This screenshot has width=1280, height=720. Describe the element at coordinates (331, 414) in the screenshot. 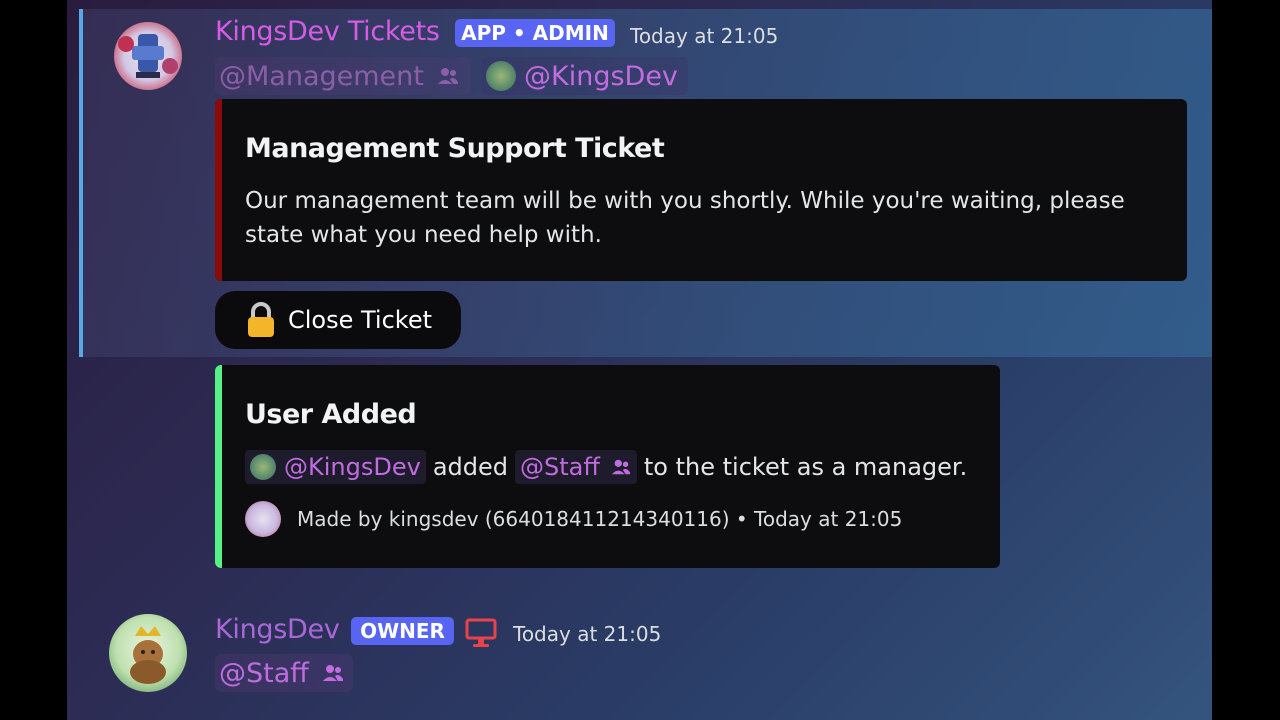

I see `embed-title: User Added` at that location.